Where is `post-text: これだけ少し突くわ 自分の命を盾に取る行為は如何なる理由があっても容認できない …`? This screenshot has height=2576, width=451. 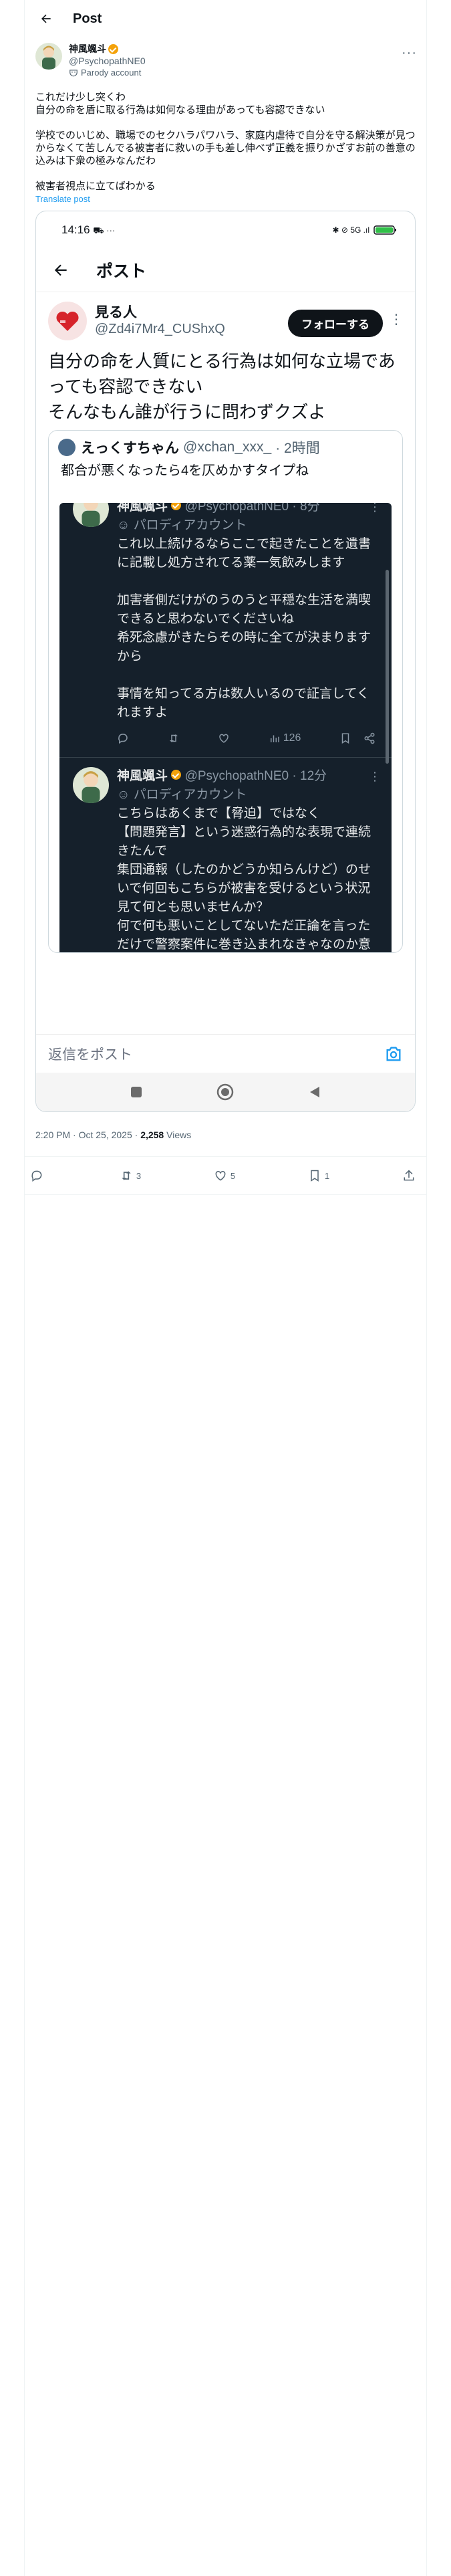 post-text: これだけ少し突くわ 自分の命を盾に取る行為は如何なる理由があっても容認できない … is located at coordinates (225, 142).